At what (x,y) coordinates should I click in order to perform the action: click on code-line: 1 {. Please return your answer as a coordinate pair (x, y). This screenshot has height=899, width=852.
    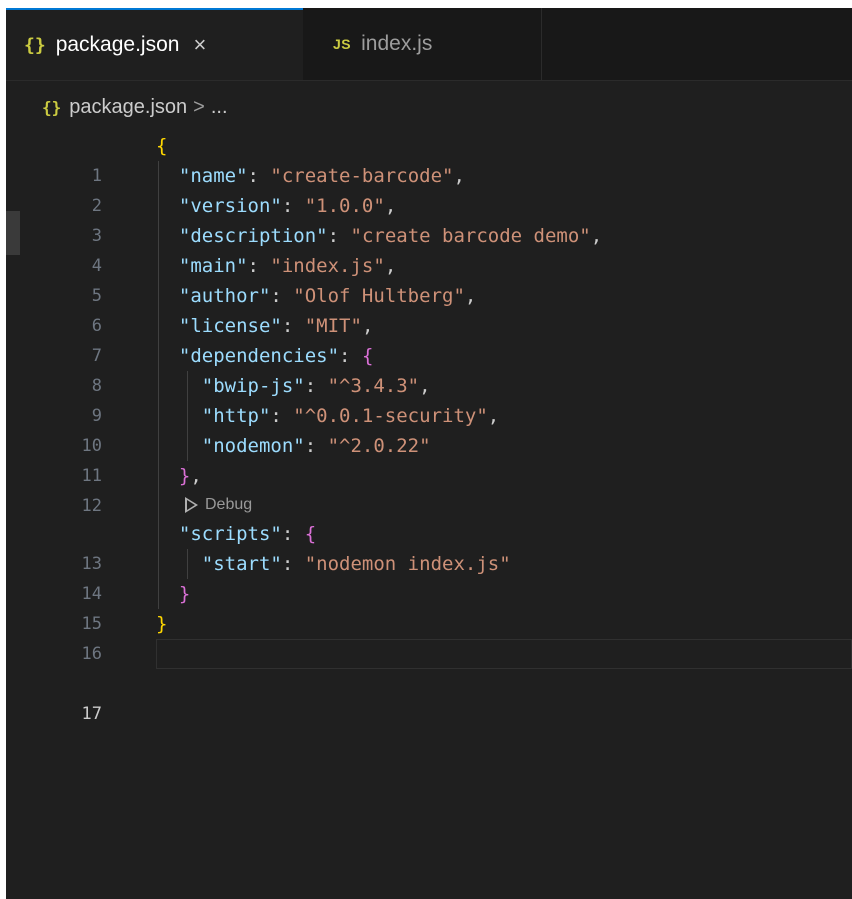
    Looking at the image, I should click on (429, 158).